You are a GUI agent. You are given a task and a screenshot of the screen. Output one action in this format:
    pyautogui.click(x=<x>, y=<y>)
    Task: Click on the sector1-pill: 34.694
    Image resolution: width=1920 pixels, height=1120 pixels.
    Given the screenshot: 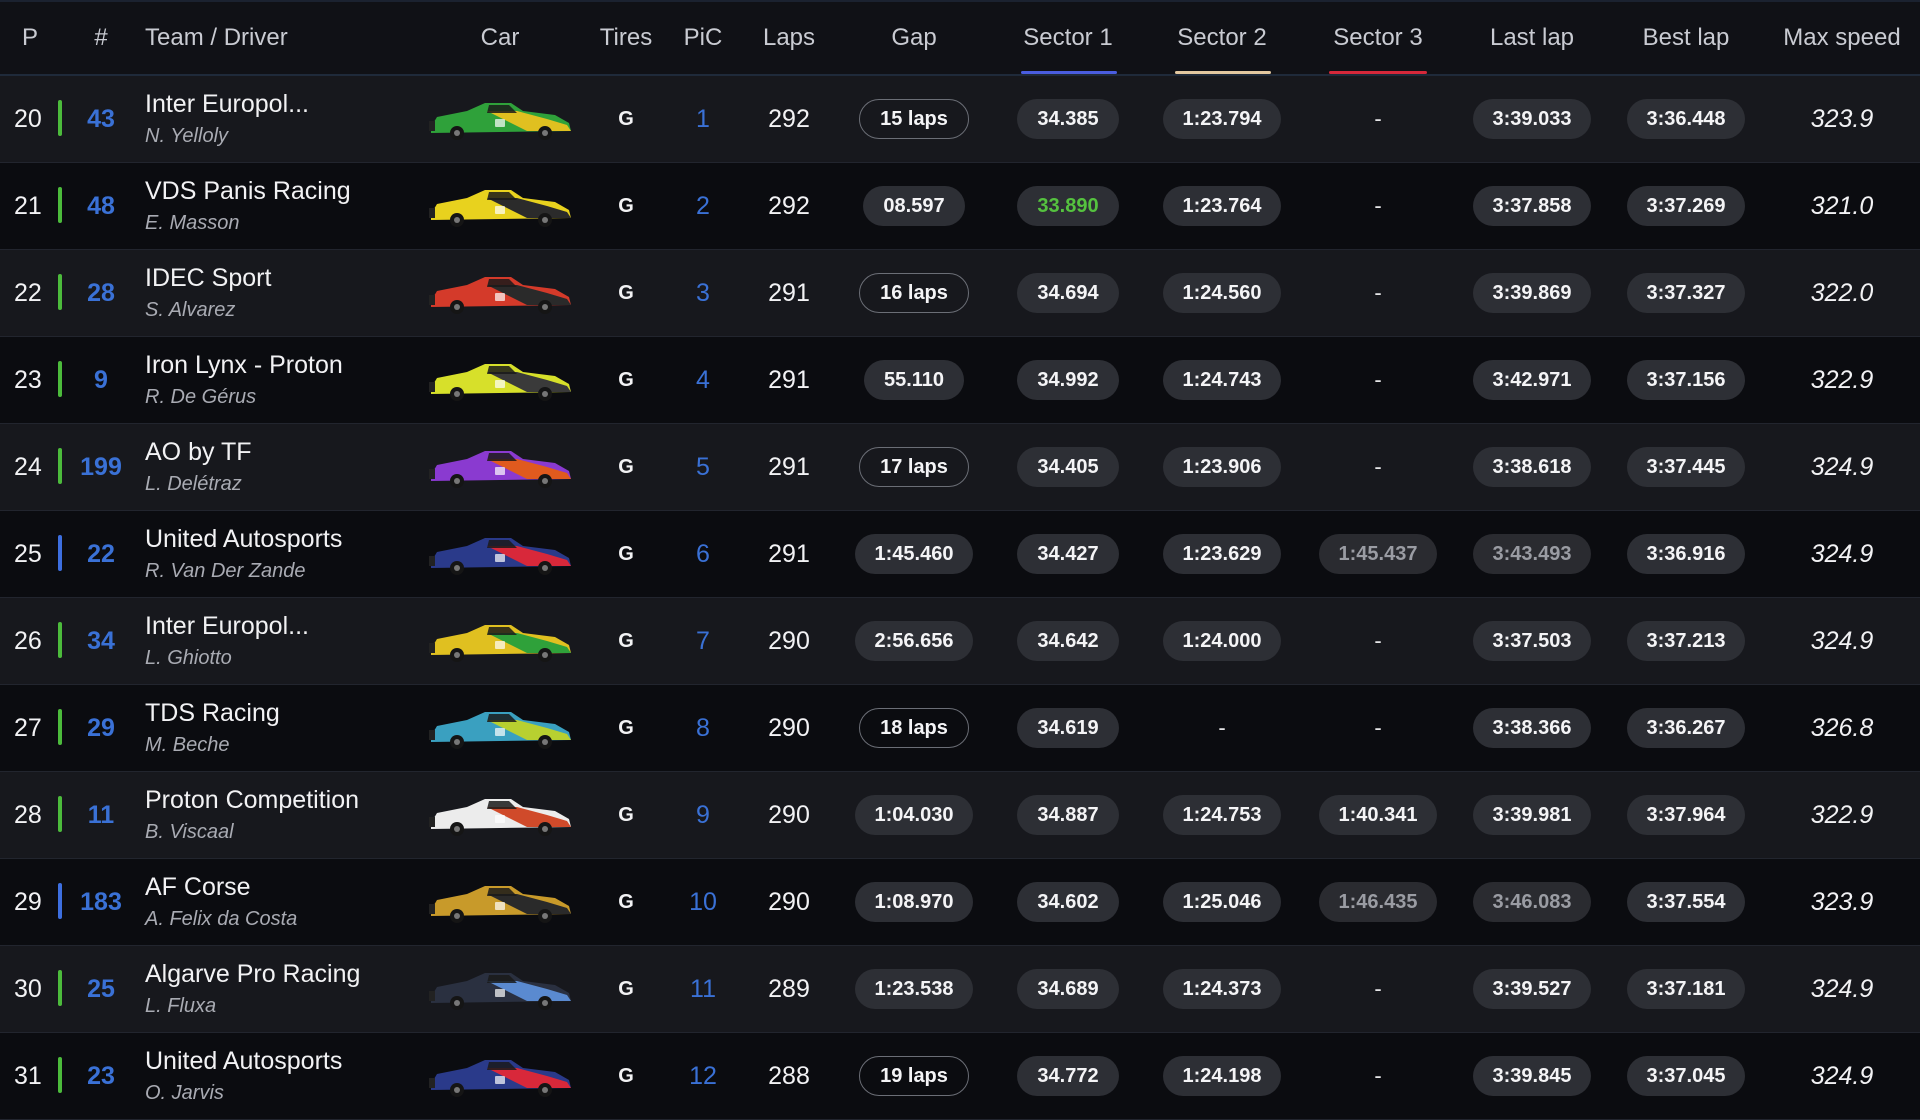 What is the action you would take?
    pyautogui.click(x=1068, y=293)
    